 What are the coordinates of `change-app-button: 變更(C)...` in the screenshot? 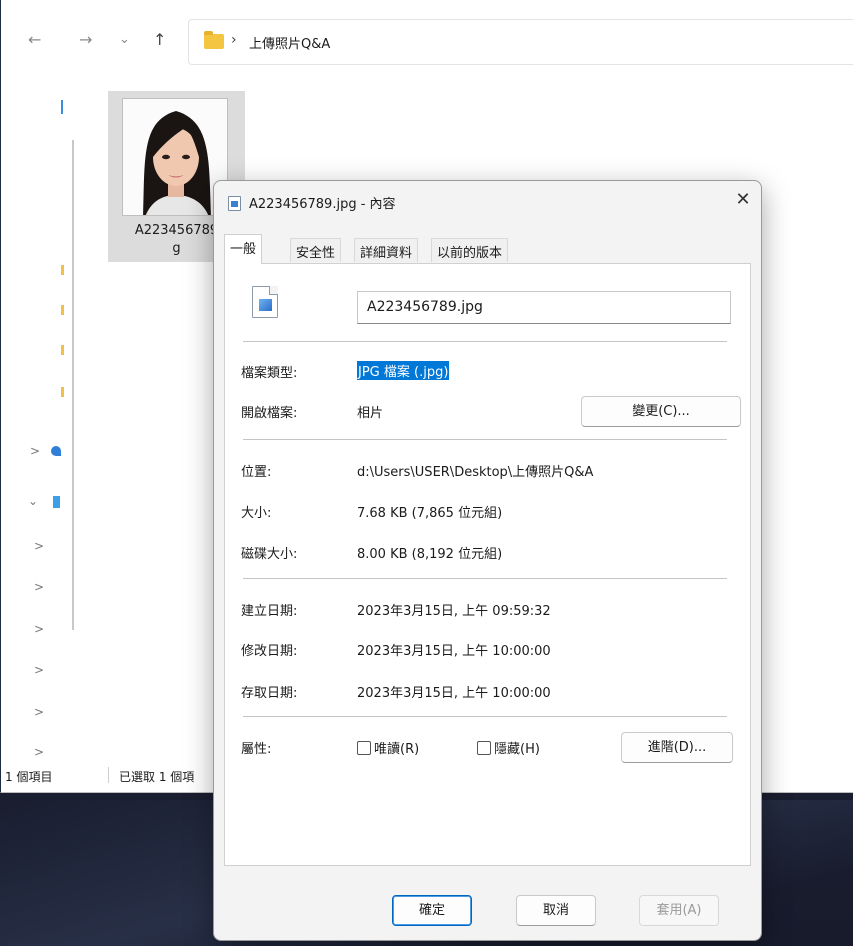 It's located at (661, 411).